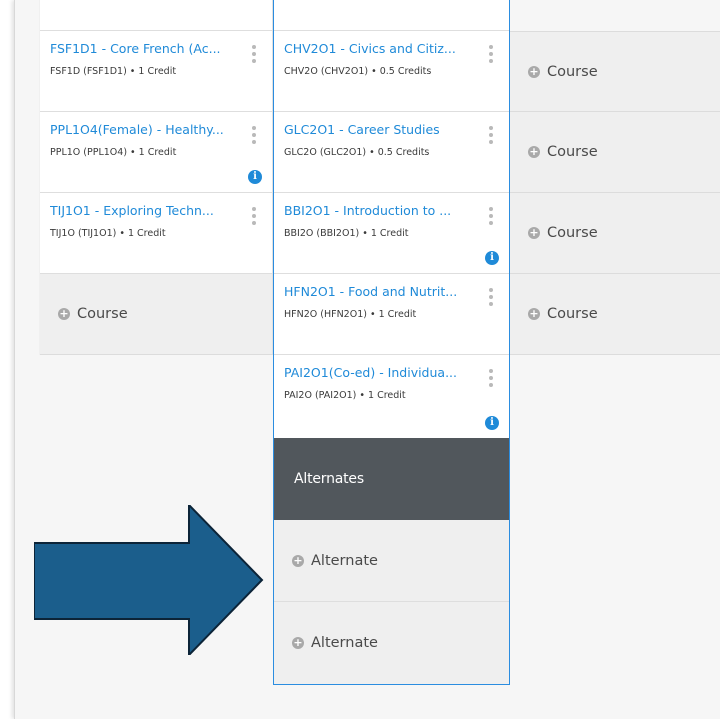 This screenshot has width=720, height=719. I want to click on course-meta: PPL1O (PPL1O4) • 1 Credit, so click(113, 152).